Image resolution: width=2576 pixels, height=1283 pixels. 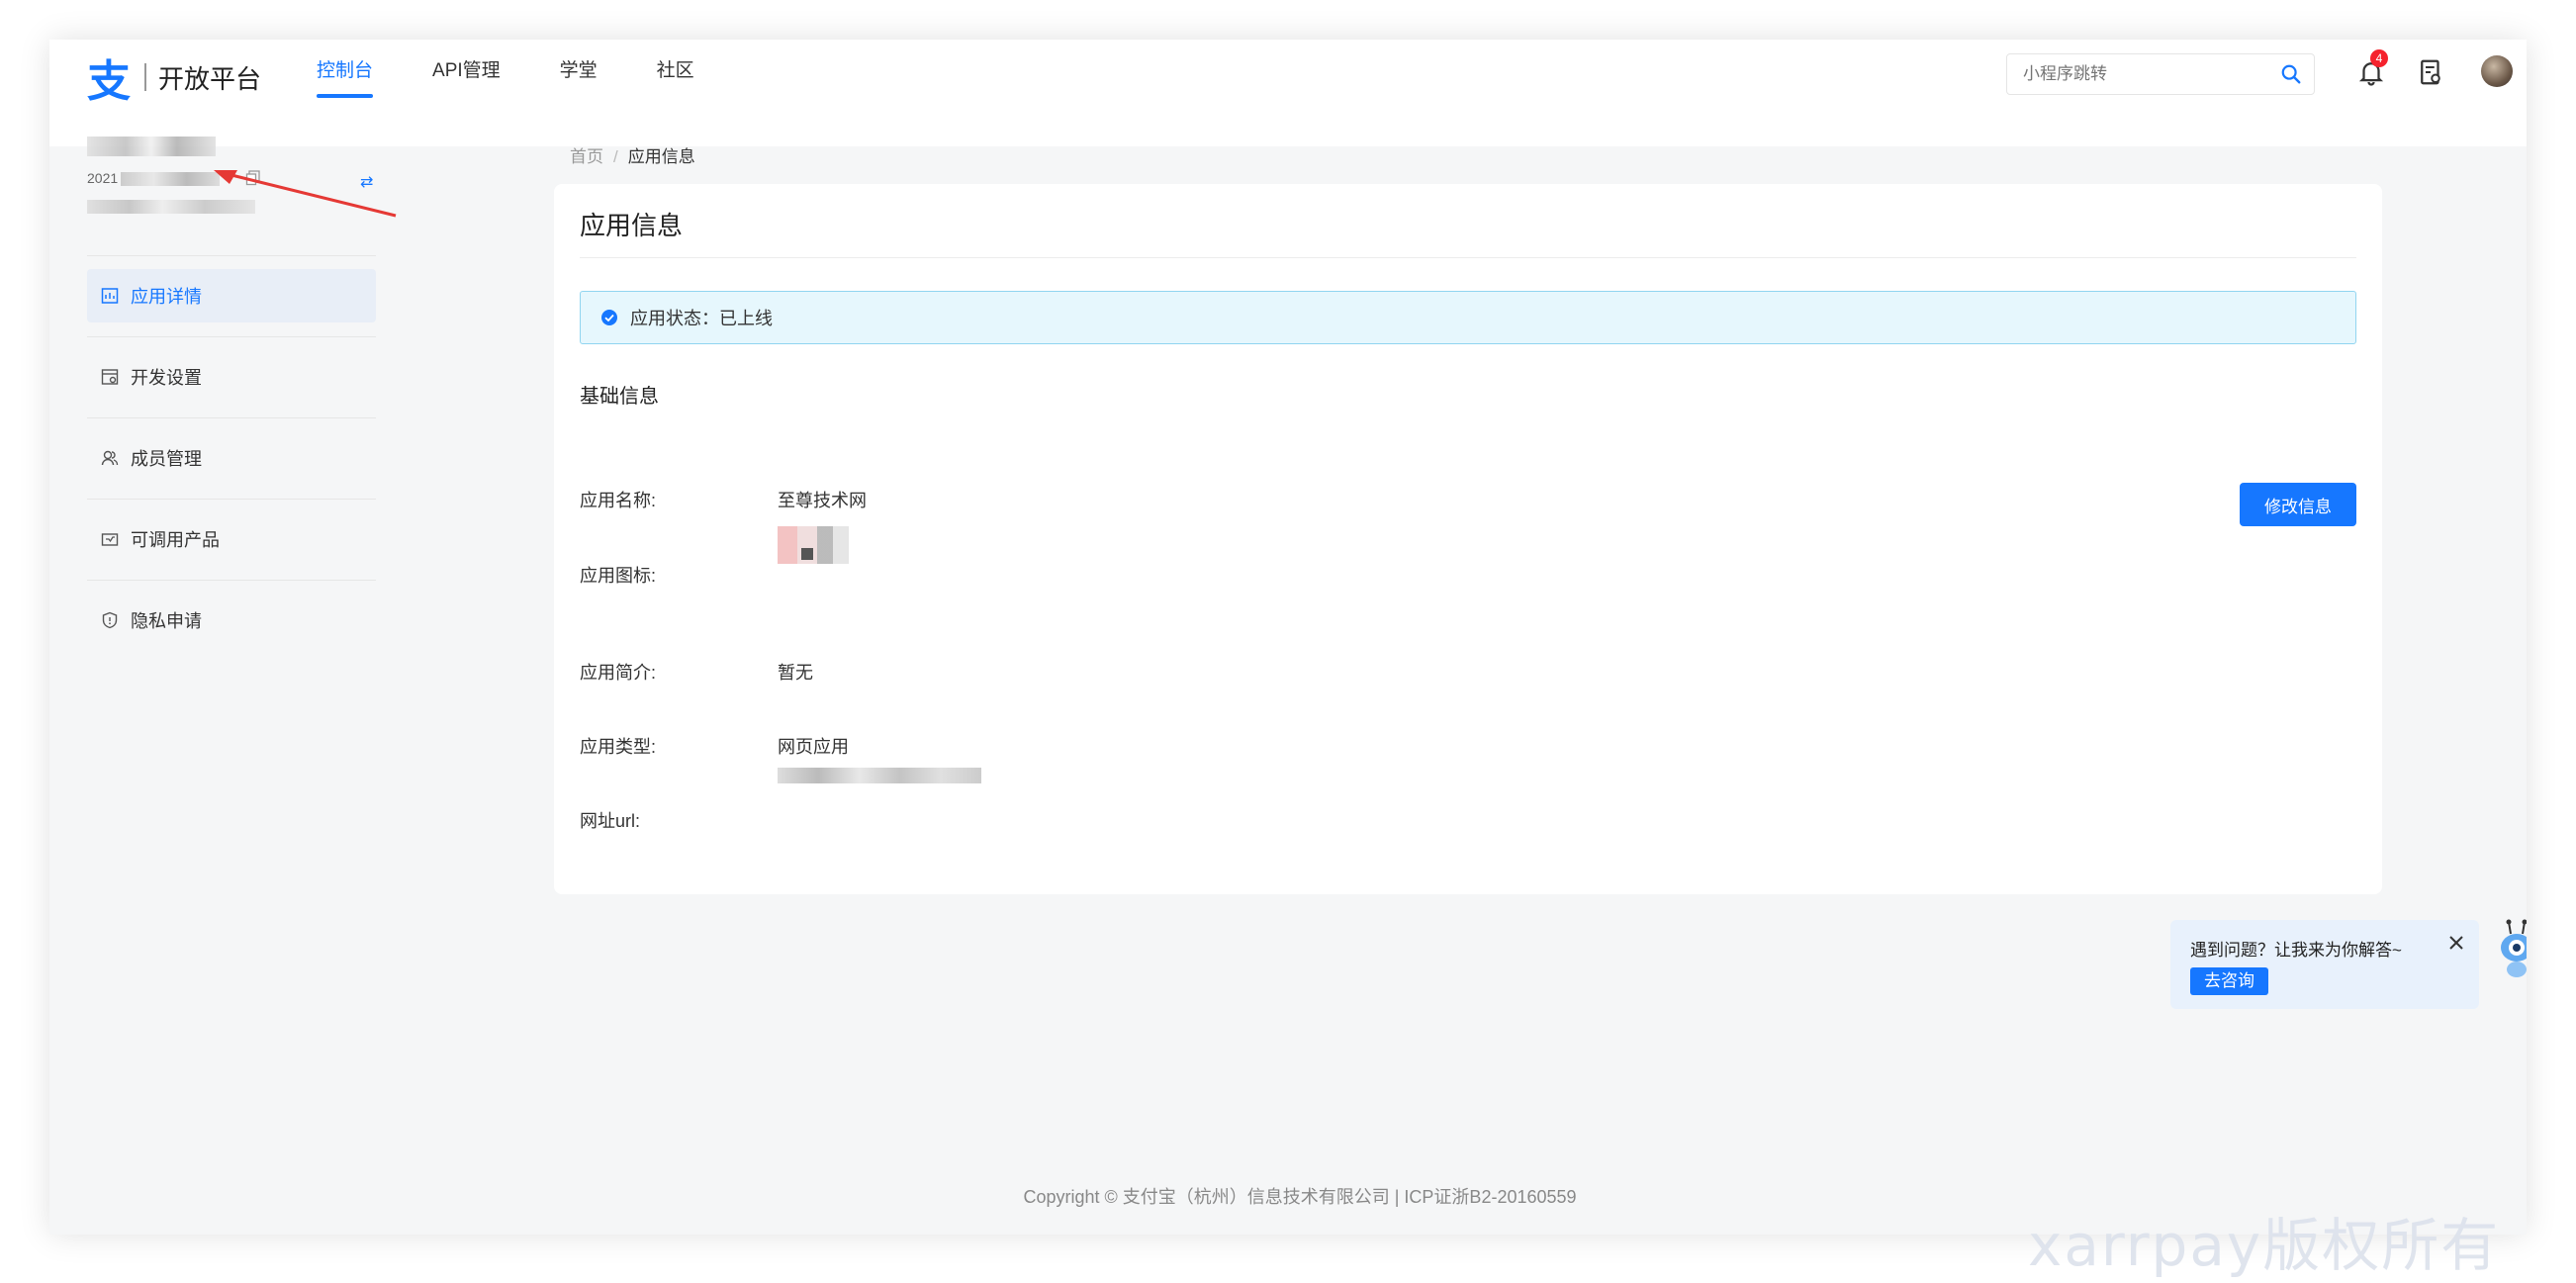 I want to click on breadcrumb: 首页 / 应用信息, so click(x=632, y=154).